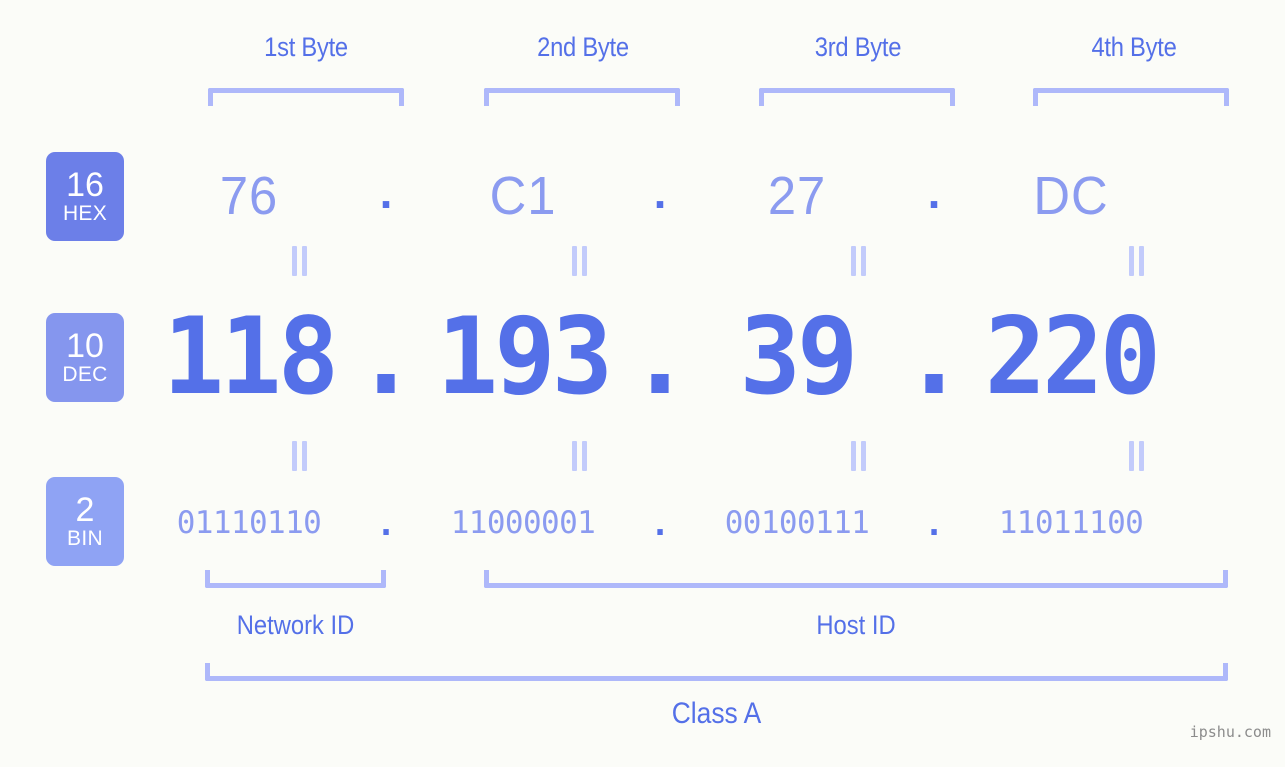  What do you see at coordinates (306, 47) in the screenshot?
I see `byte-header-1: 1st Byte` at bounding box center [306, 47].